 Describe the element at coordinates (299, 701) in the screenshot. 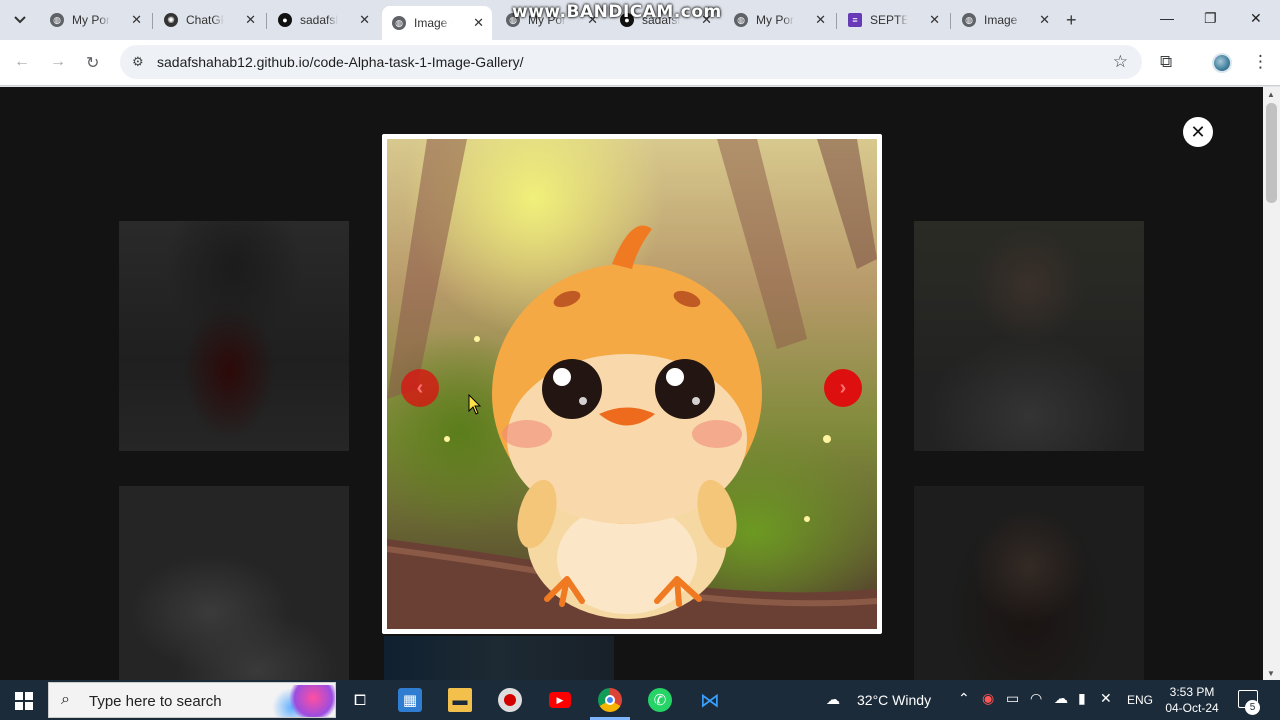

I see `search-highlight-art` at that location.